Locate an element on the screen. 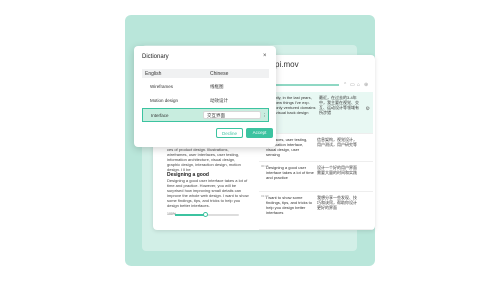 This screenshot has width=499, height=281. term-english: Motion design is located at coordinates (164, 100).